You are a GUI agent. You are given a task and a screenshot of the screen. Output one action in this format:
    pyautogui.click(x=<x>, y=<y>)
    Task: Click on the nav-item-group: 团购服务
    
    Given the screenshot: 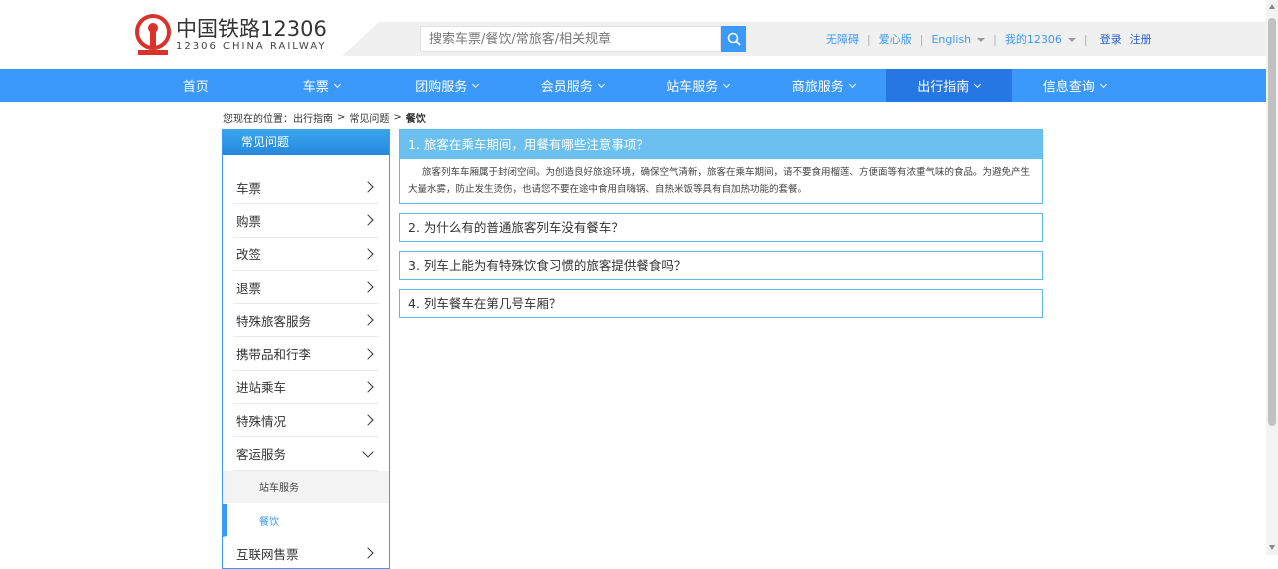 What is the action you would take?
    pyautogui.click(x=447, y=85)
    